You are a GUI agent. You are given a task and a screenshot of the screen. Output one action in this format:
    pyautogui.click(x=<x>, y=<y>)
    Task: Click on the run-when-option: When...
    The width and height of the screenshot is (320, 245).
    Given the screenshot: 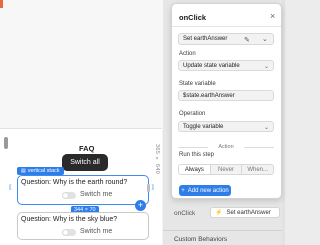 What is the action you would take?
    pyautogui.click(x=257, y=169)
    